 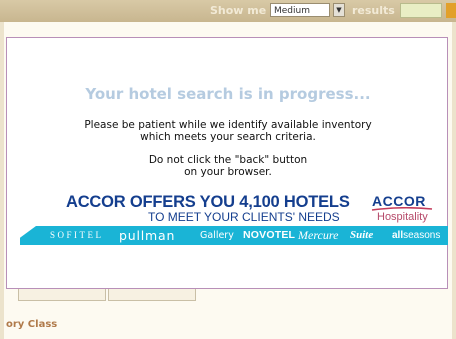 What do you see at coordinates (421, 10) in the screenshot?
I see `go-button` at bounding box center [421, 10].